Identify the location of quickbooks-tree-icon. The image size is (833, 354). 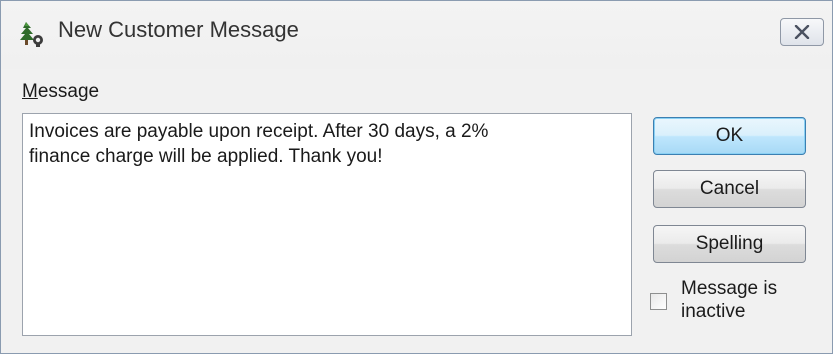
(31, 34).